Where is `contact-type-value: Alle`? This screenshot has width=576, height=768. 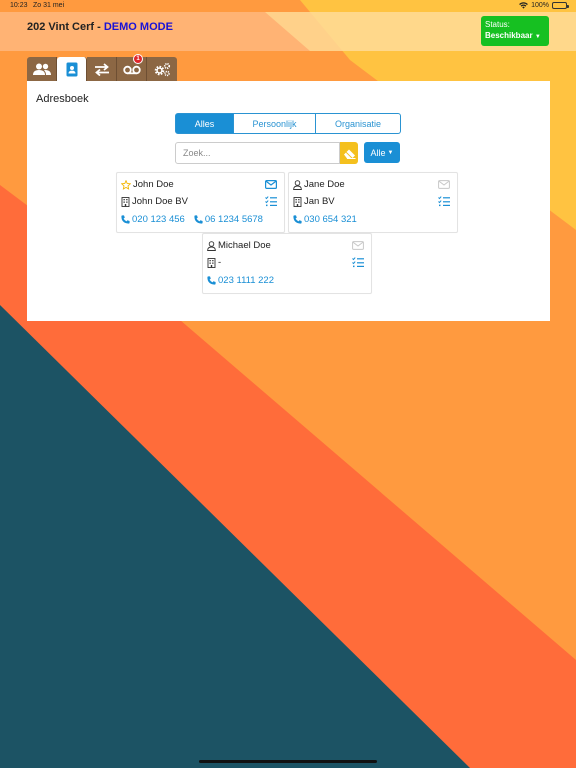
contact-type-value: Alle is located at coordinates (378, 152).